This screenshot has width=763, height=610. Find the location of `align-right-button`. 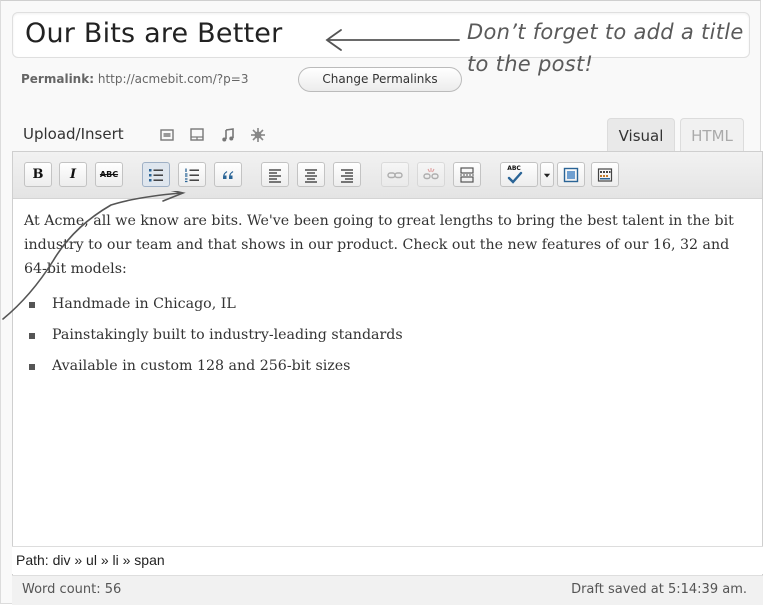

align-right-button is located at coordinates (347, 174).